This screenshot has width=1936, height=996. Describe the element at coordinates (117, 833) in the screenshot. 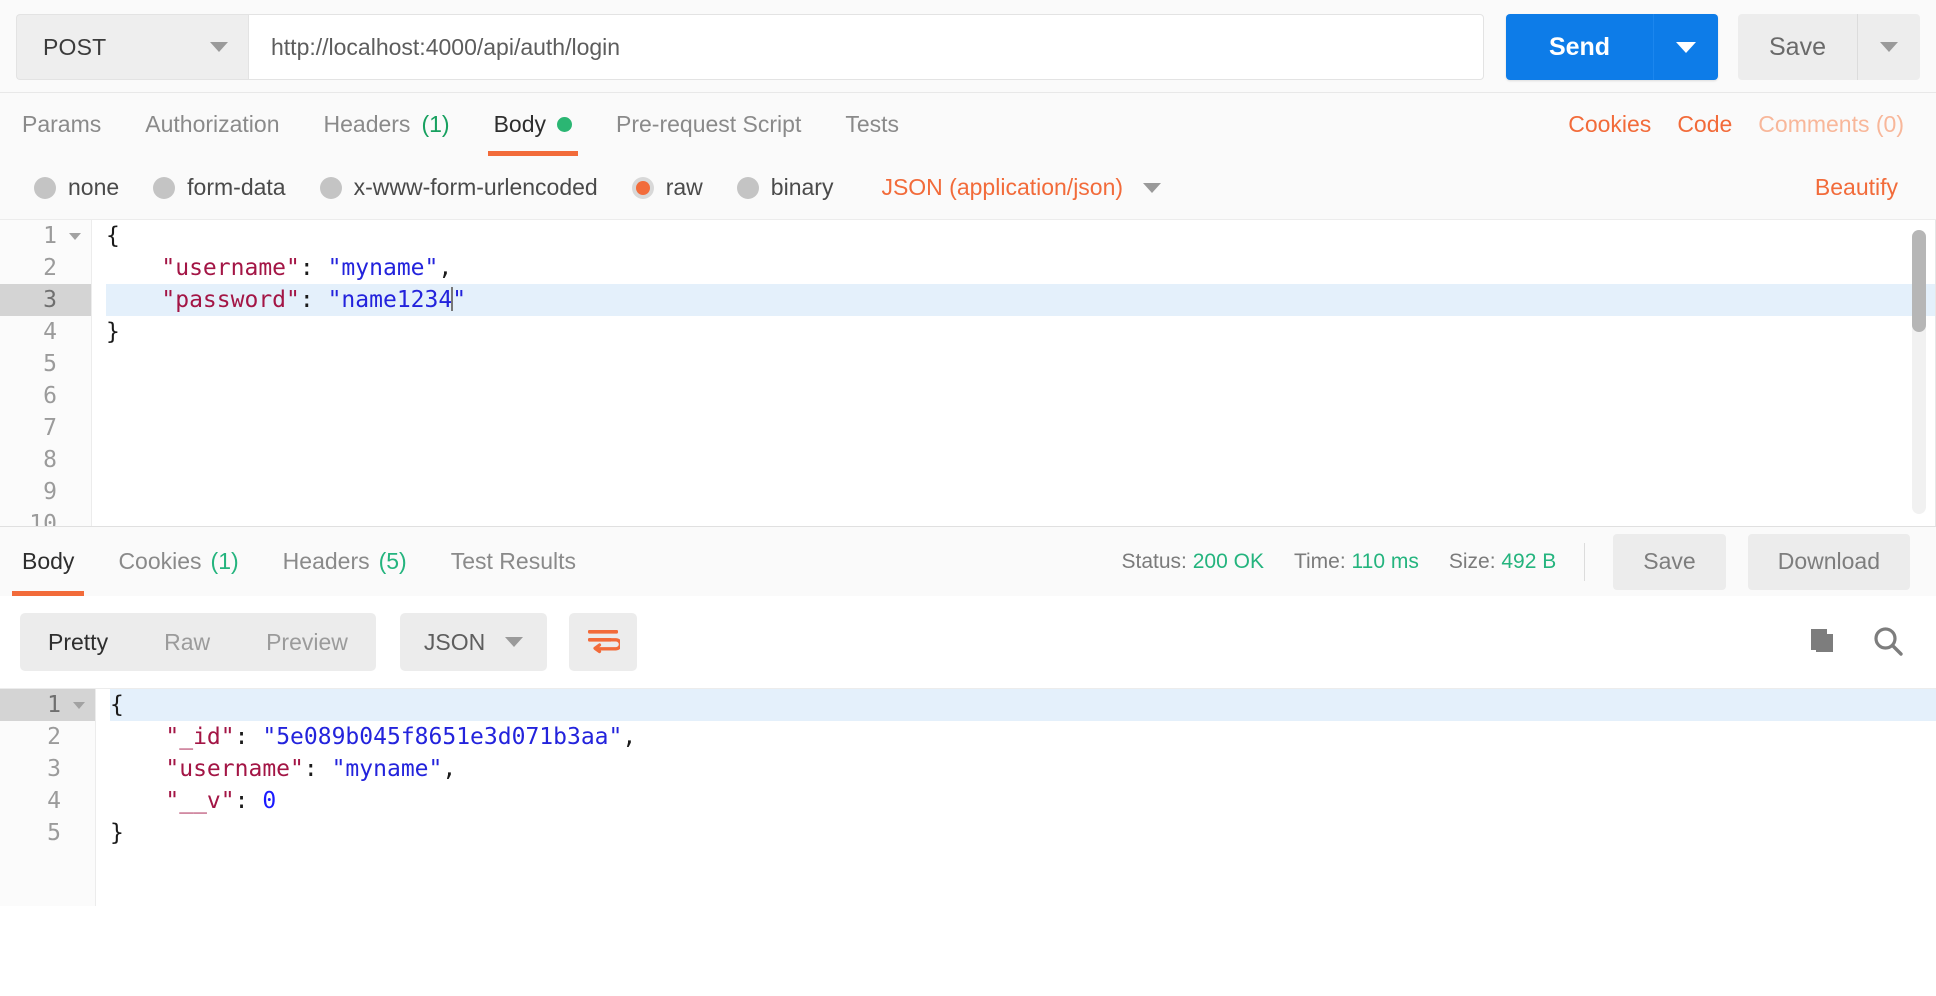

I see `code-token: }` at that location.